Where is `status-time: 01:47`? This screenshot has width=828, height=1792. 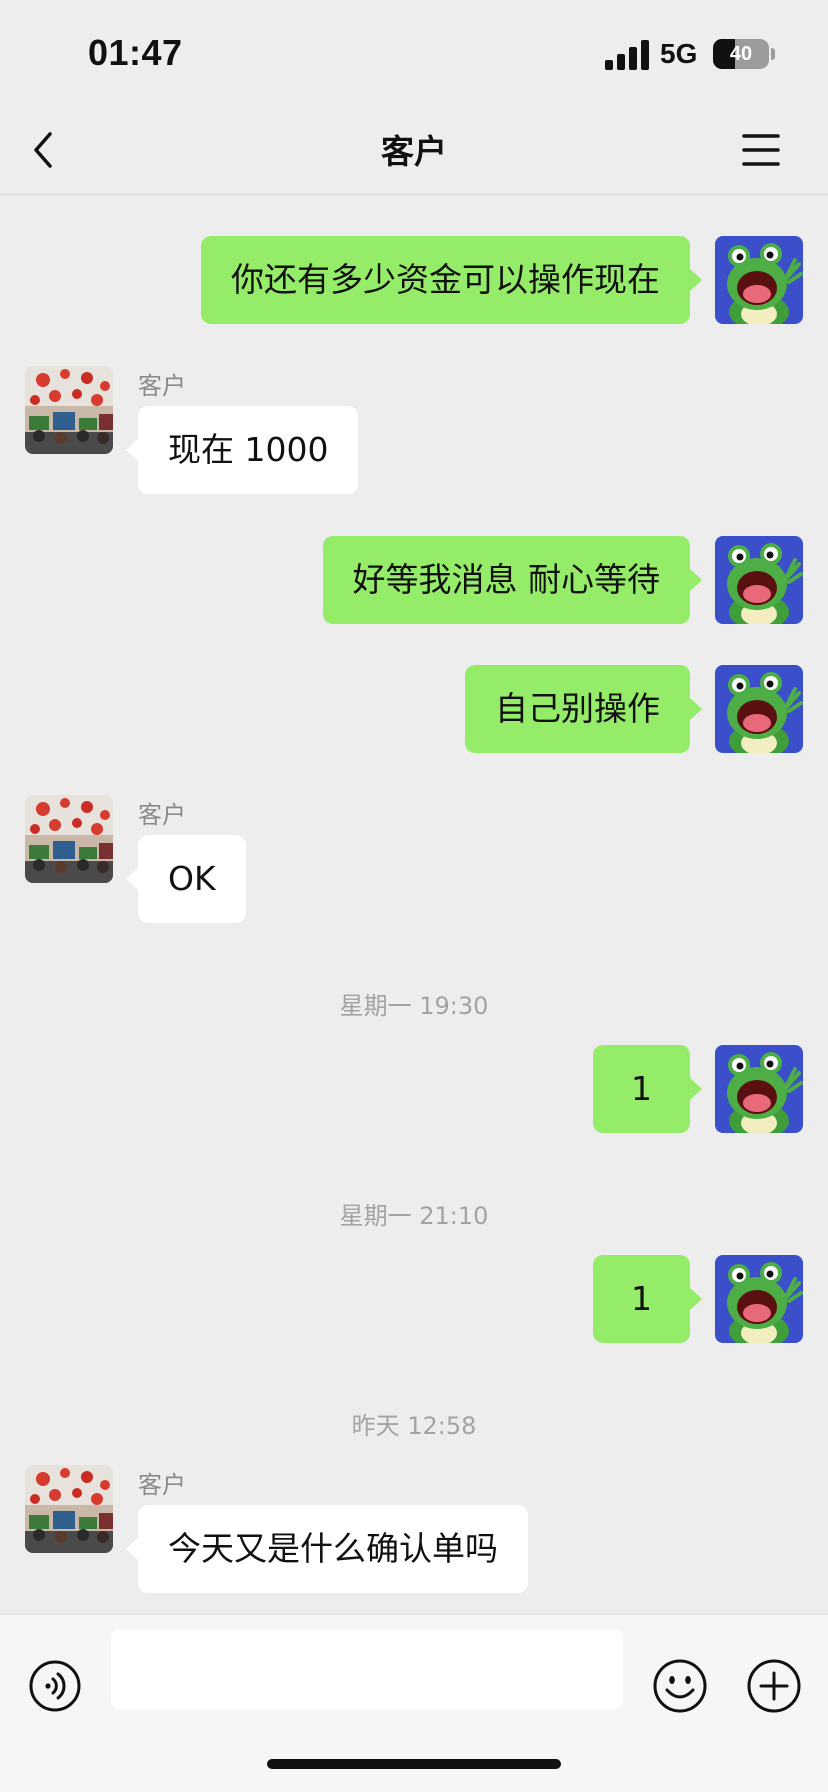 status-time: 01:47 is located at coordinates (135, 52).